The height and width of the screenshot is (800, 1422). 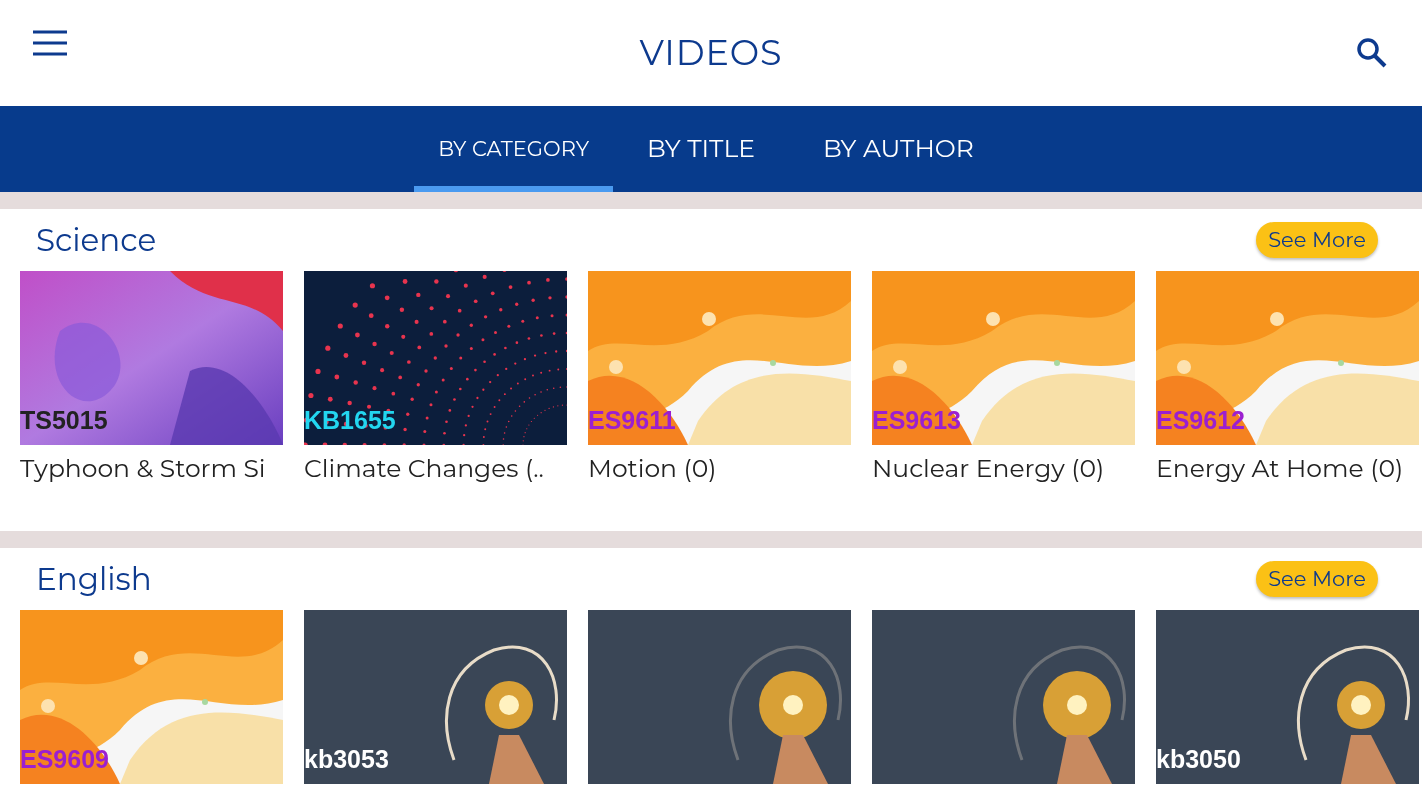 I want to click on search-icon, so click(x=1372, y=53).